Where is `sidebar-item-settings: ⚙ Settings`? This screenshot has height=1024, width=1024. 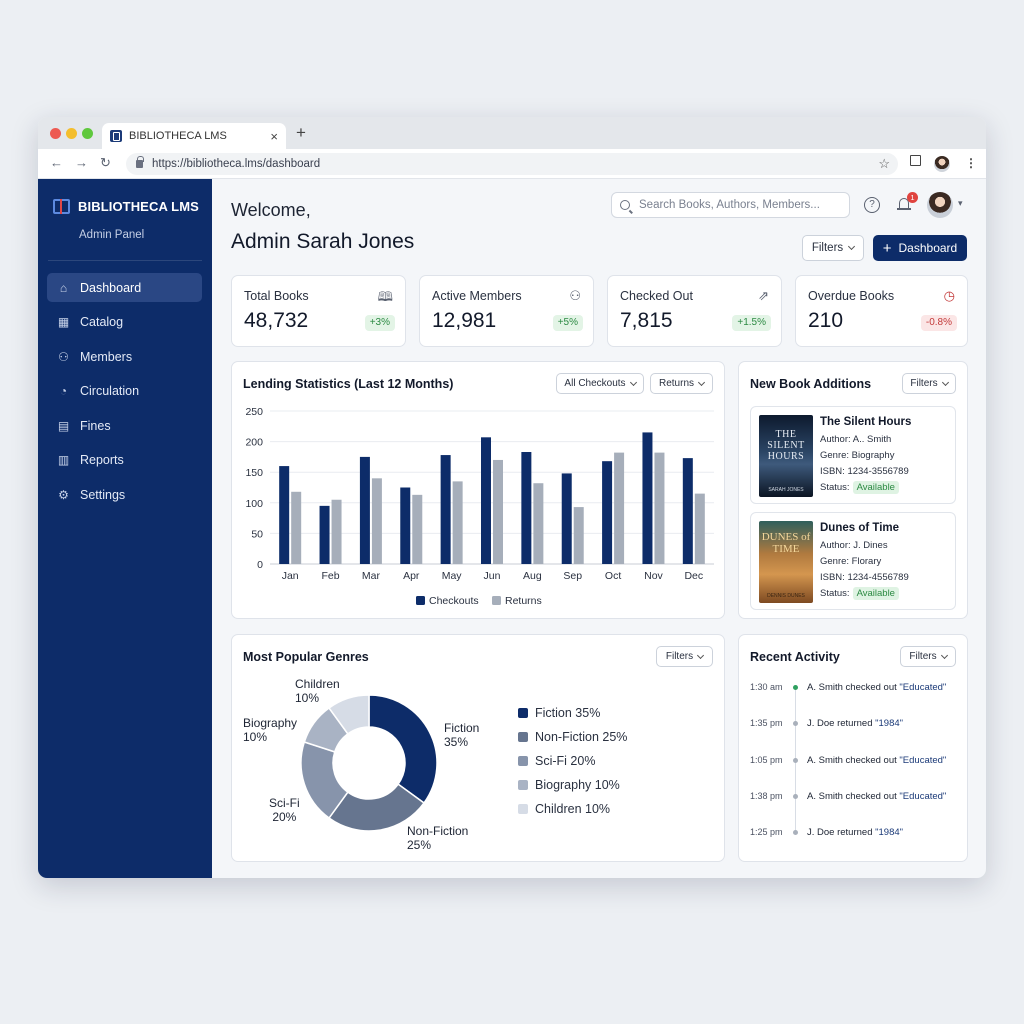
sidebar-item-settings: ⚙ Settings is located at coordinates (124, 494).